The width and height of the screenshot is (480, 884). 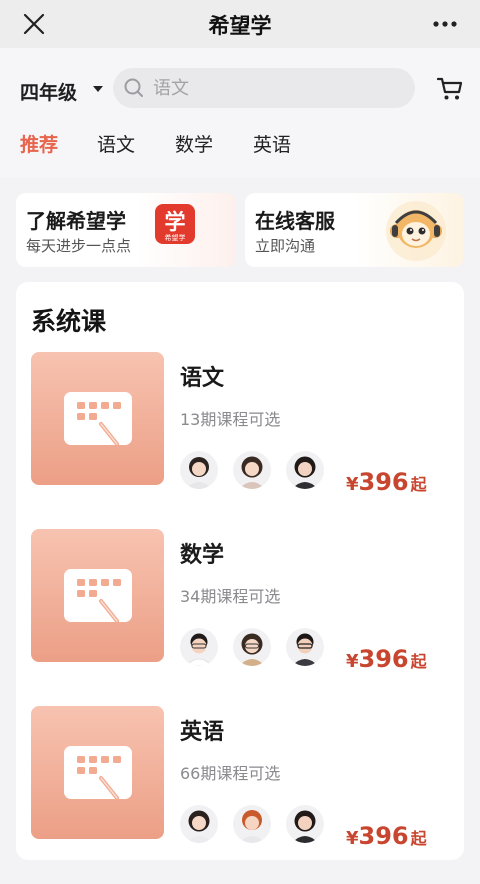 I want to click on caret-down-icon, so click(x=98, y=90).